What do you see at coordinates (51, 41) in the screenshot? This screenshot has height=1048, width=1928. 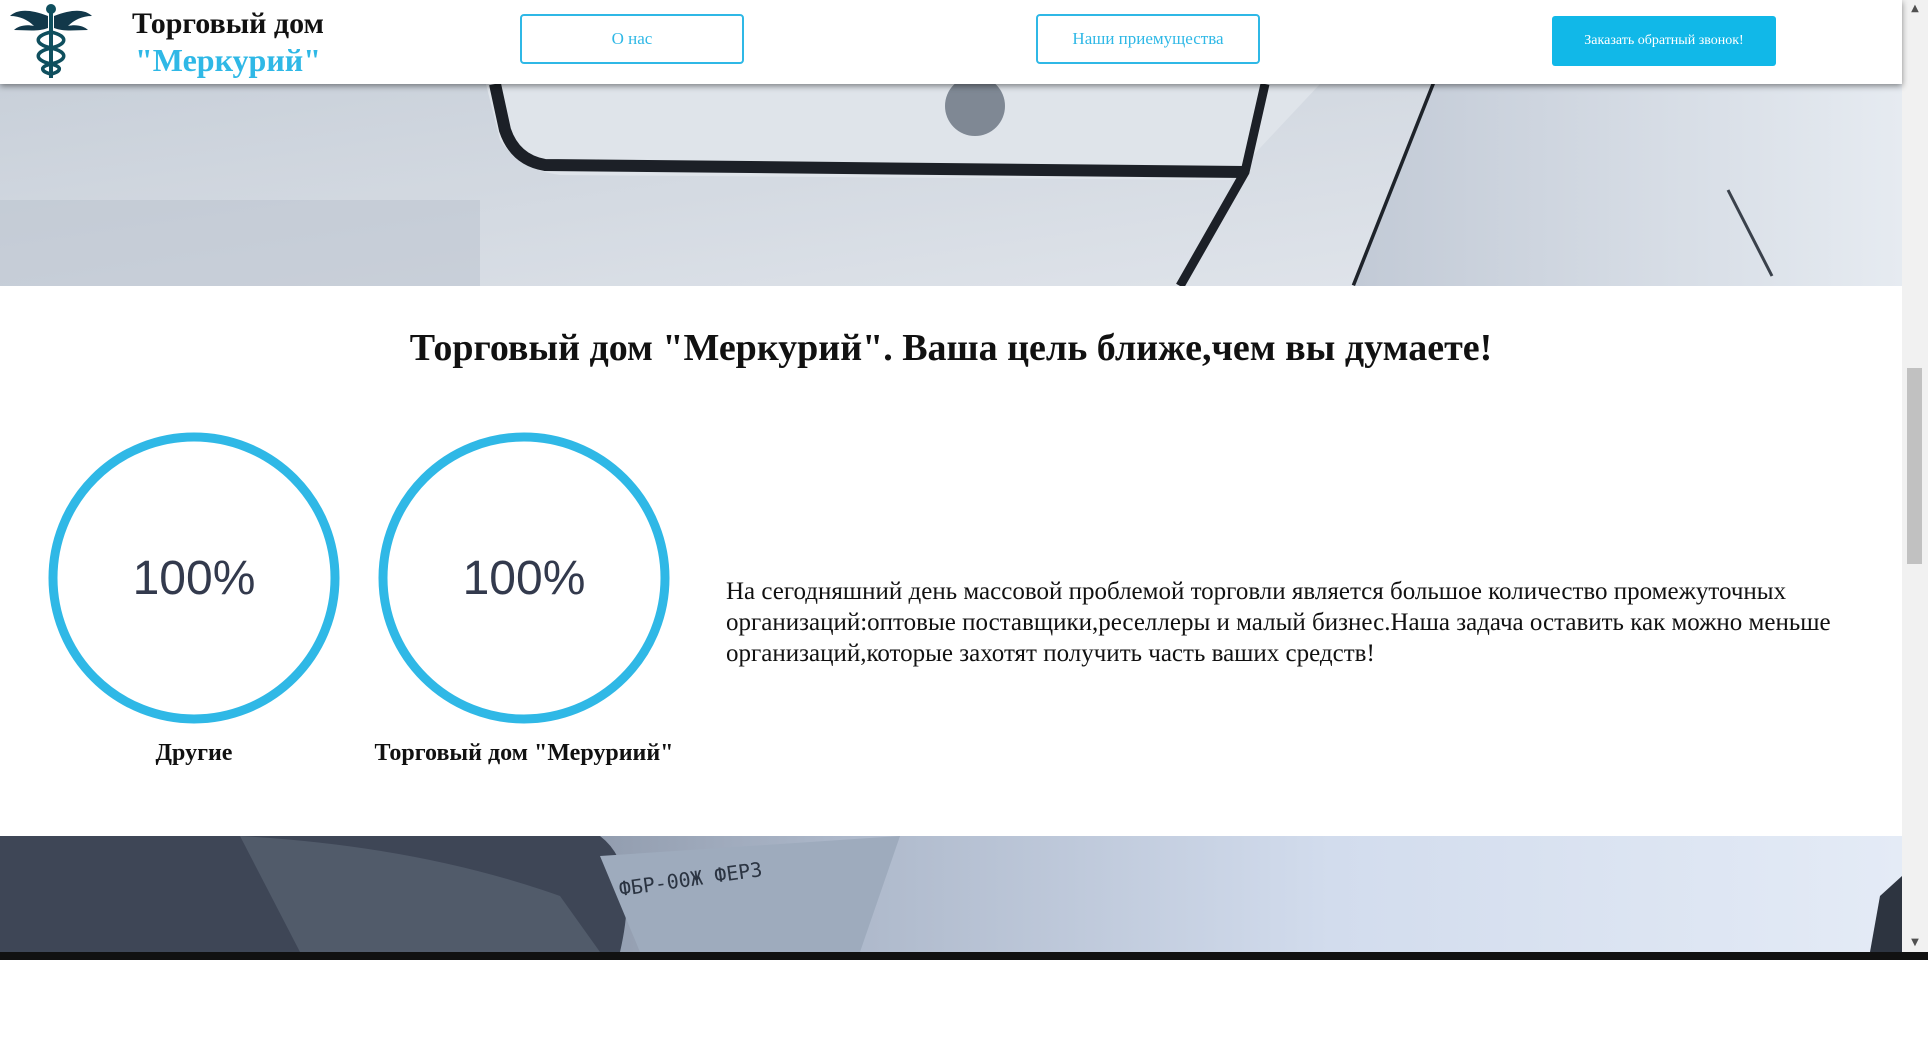 I see `caduceus-icon` at bounding box center [51, 41].